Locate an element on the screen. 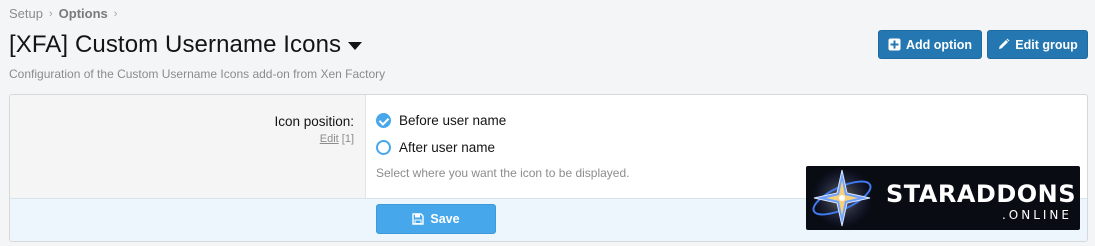  watermark-brand-text: STARADDONS is located at coordinates (981, 194).